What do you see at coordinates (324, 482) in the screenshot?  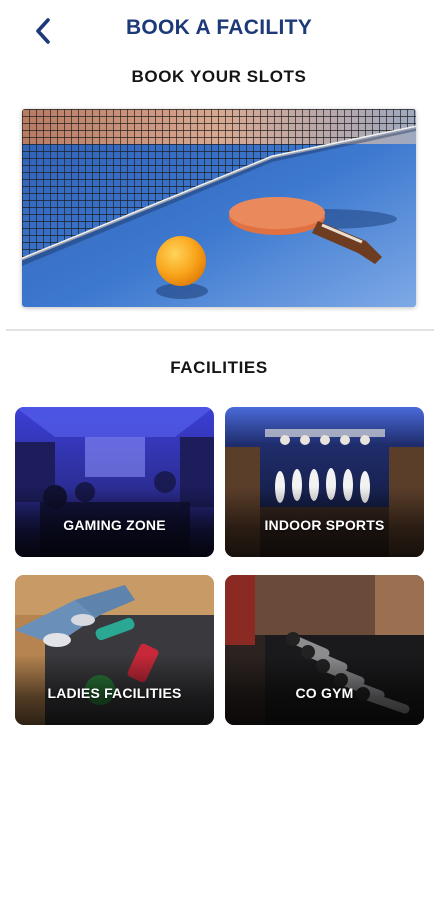 I see `facility-card-indoor-sports: INDOOR SPORTS` at bounding box center [324, 482].